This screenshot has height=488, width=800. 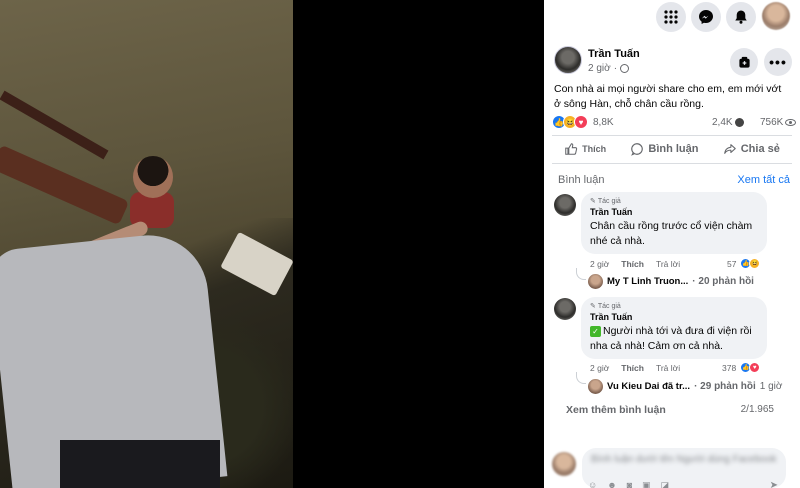 What do you see at coordinates (772, 122) in the screenshot?
I see `view-count: 756K` at bounding box center [772, 122].